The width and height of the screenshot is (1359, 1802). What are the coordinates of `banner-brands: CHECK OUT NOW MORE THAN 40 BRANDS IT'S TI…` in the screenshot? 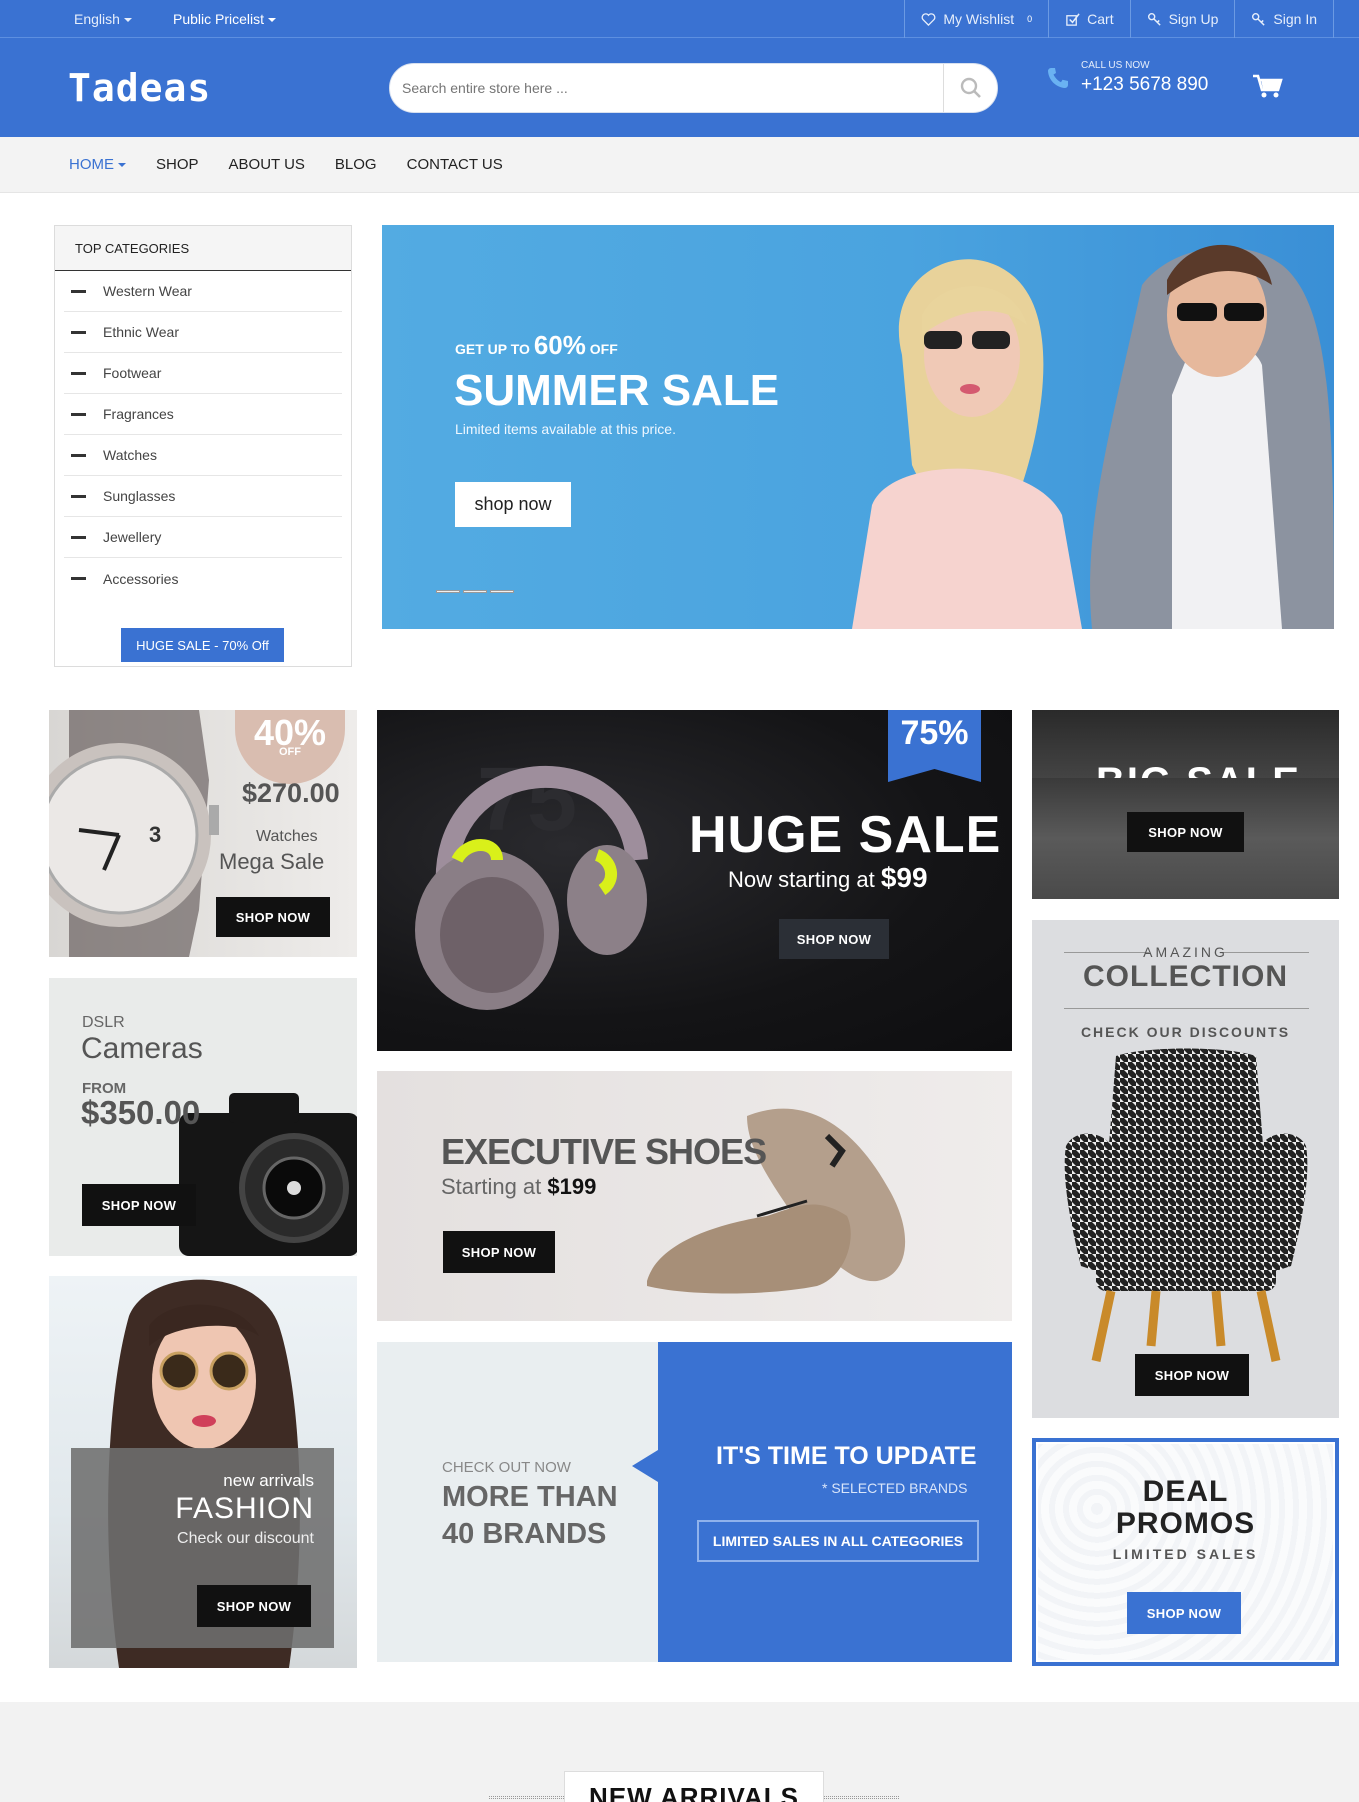 It's located at (694, 1502).